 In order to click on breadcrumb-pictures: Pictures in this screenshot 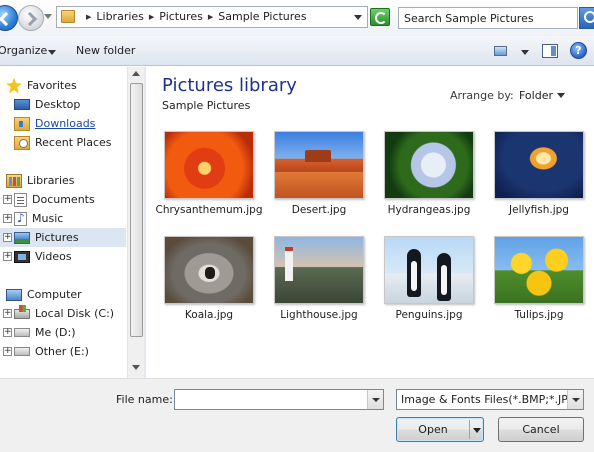, I will do `click(181, 16)`.